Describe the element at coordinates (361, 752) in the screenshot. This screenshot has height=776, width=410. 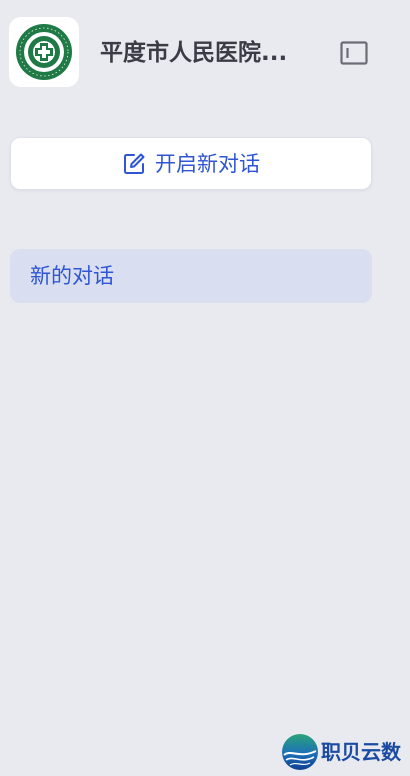
I see `brand-name: 职贝云数` at that location.